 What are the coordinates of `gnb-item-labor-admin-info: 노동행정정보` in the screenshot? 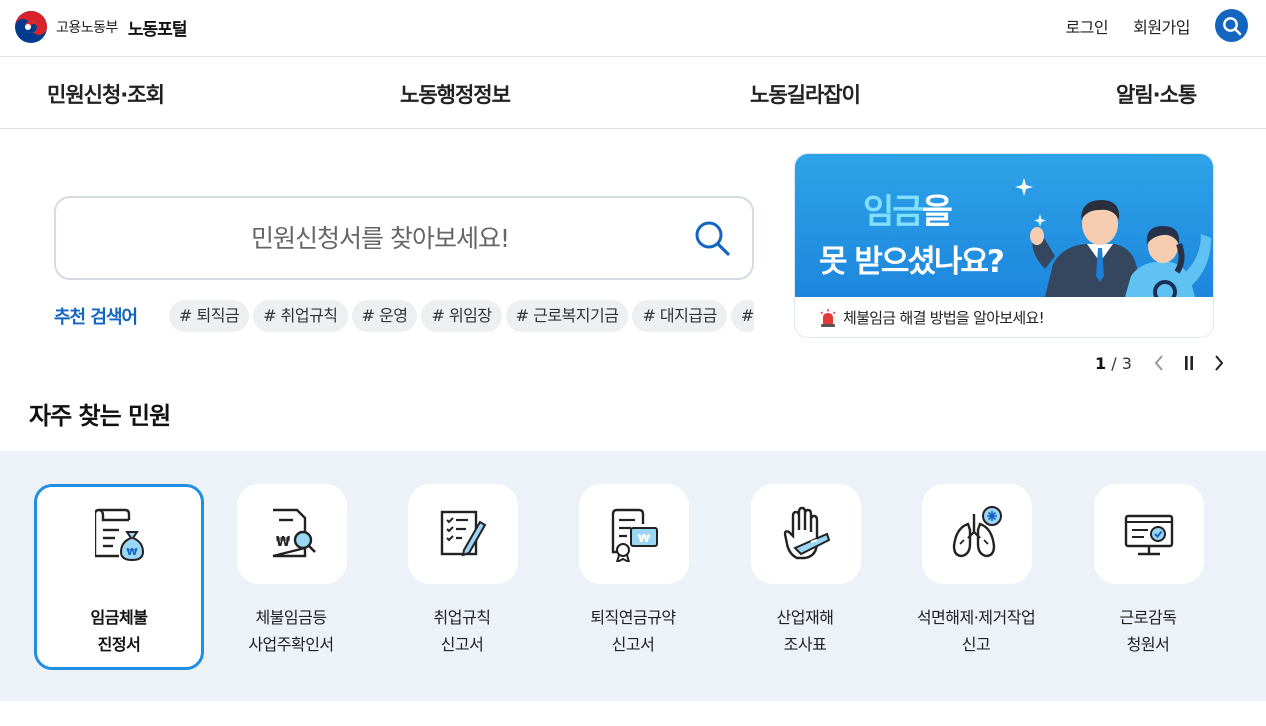 It's located at (455, 94).